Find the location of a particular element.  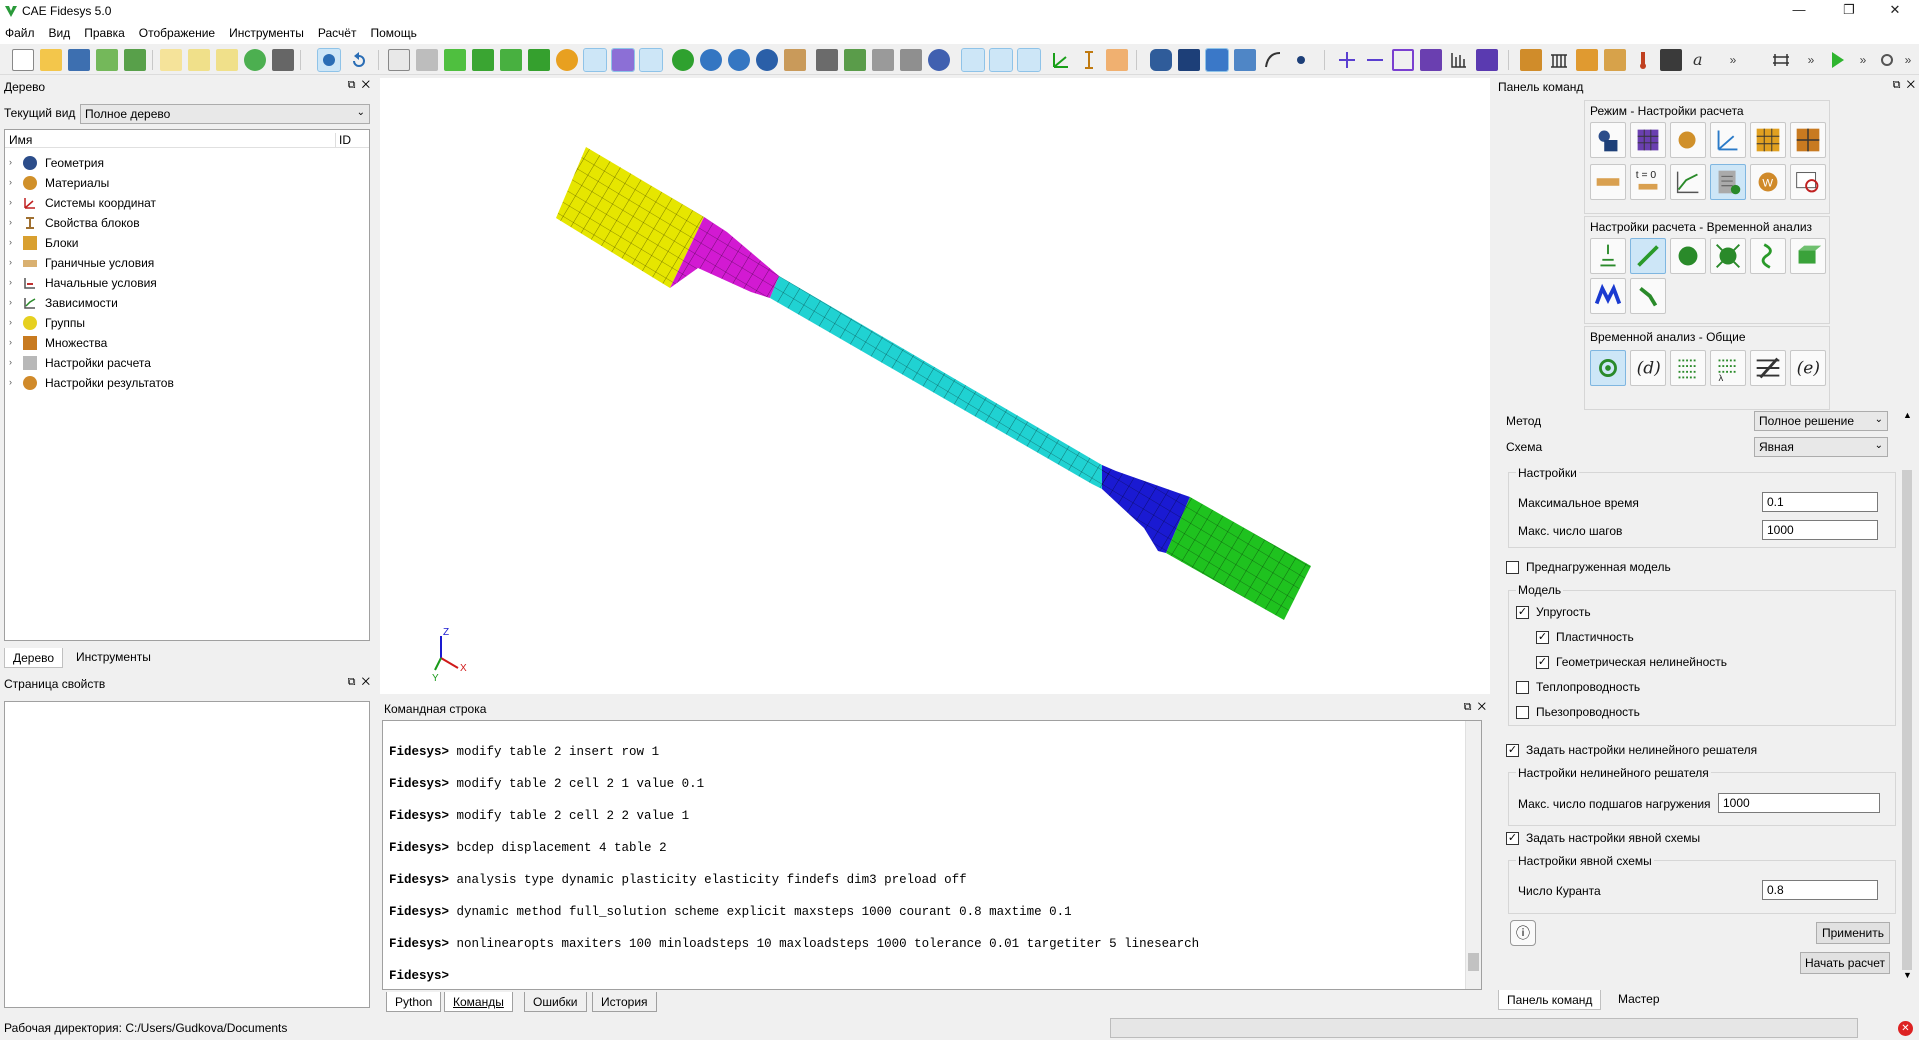

harmonic-analysis-icon is located at coordinates (1728, 256).